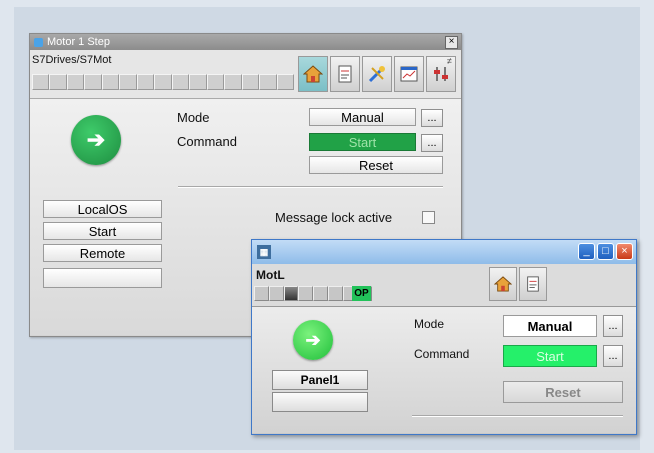  I want to click on panel-button: Panel1, so click(320, 380).